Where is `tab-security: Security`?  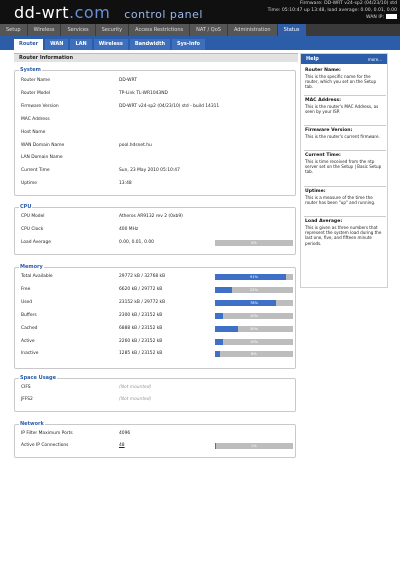
tab-security: Security is located at coordinates (112, 30).